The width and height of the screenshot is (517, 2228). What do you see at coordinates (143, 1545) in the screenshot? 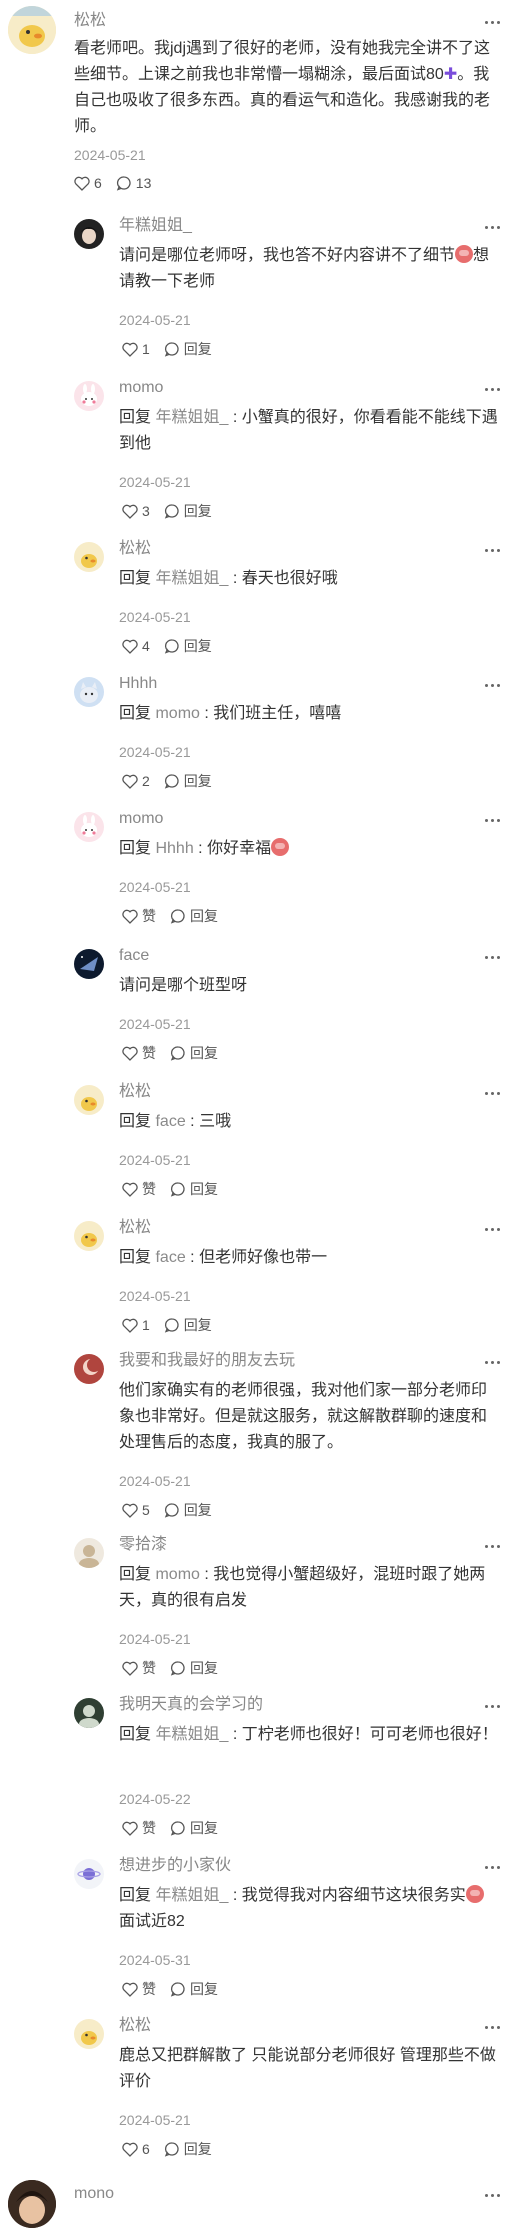
I see `reply-author: 零拾漆` at bounding box center [143, 1545].